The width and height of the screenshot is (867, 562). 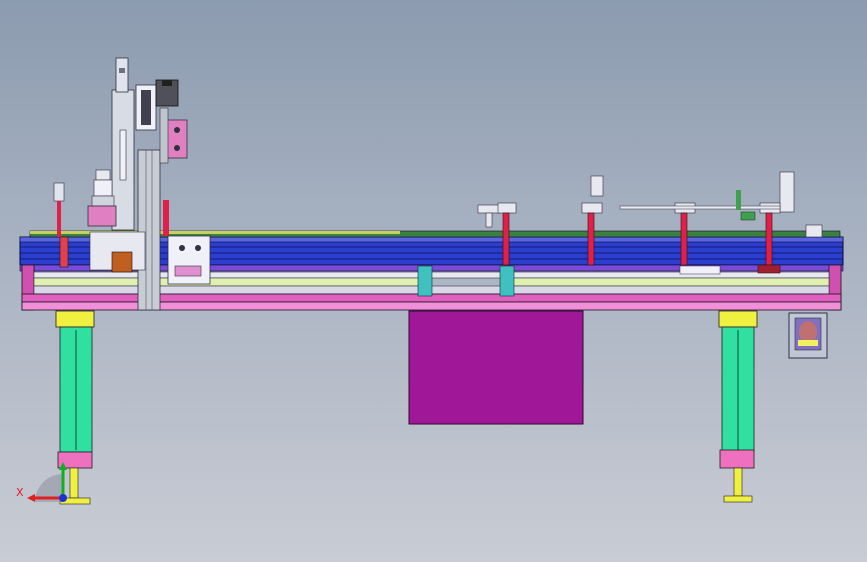 What do you see at coordinates (738, 406) in the screenshot?
I see `right-leg` at bounding box center [738, 406].